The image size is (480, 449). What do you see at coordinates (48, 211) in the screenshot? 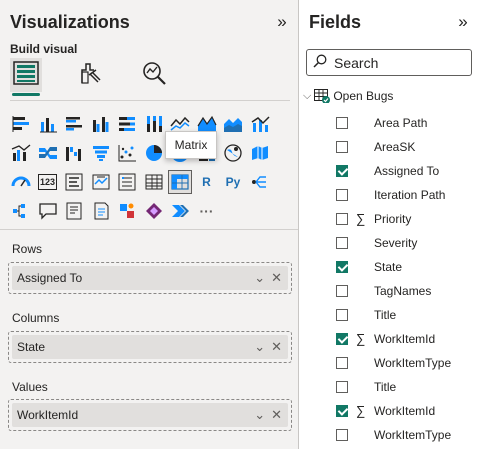
I see `qa-icon` at bounding box center [48, 211].